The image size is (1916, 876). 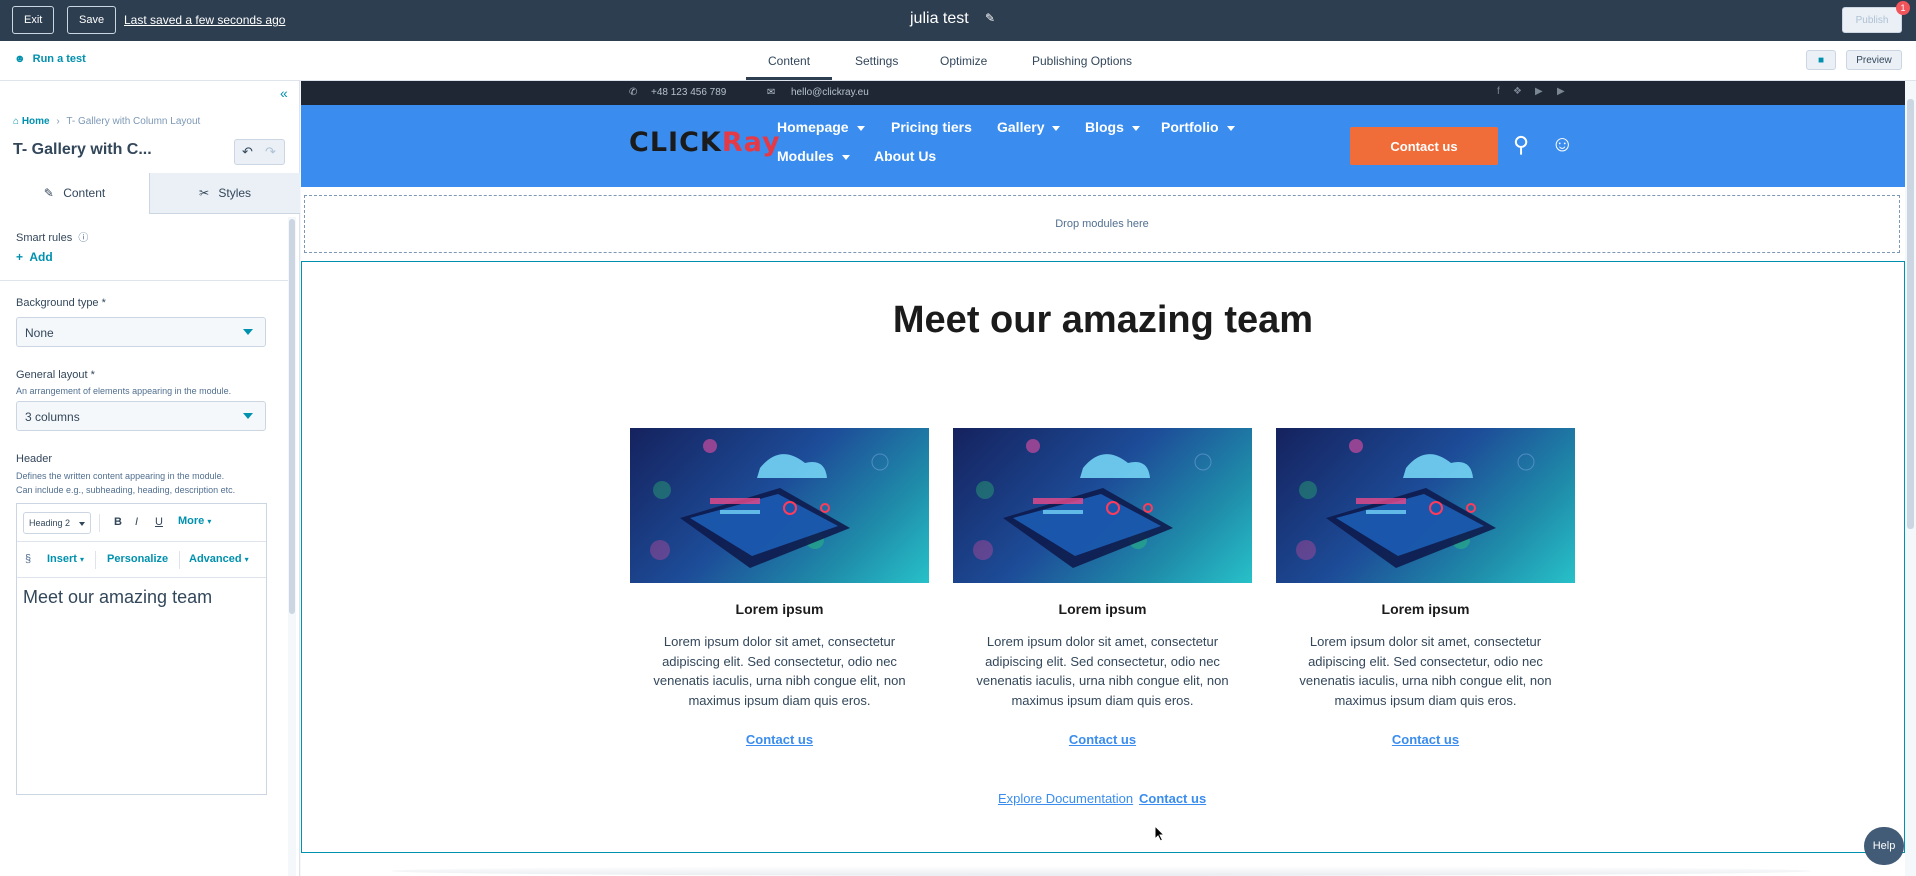 I want to click on more-menu: More ▾, so click(x=194, y=521).